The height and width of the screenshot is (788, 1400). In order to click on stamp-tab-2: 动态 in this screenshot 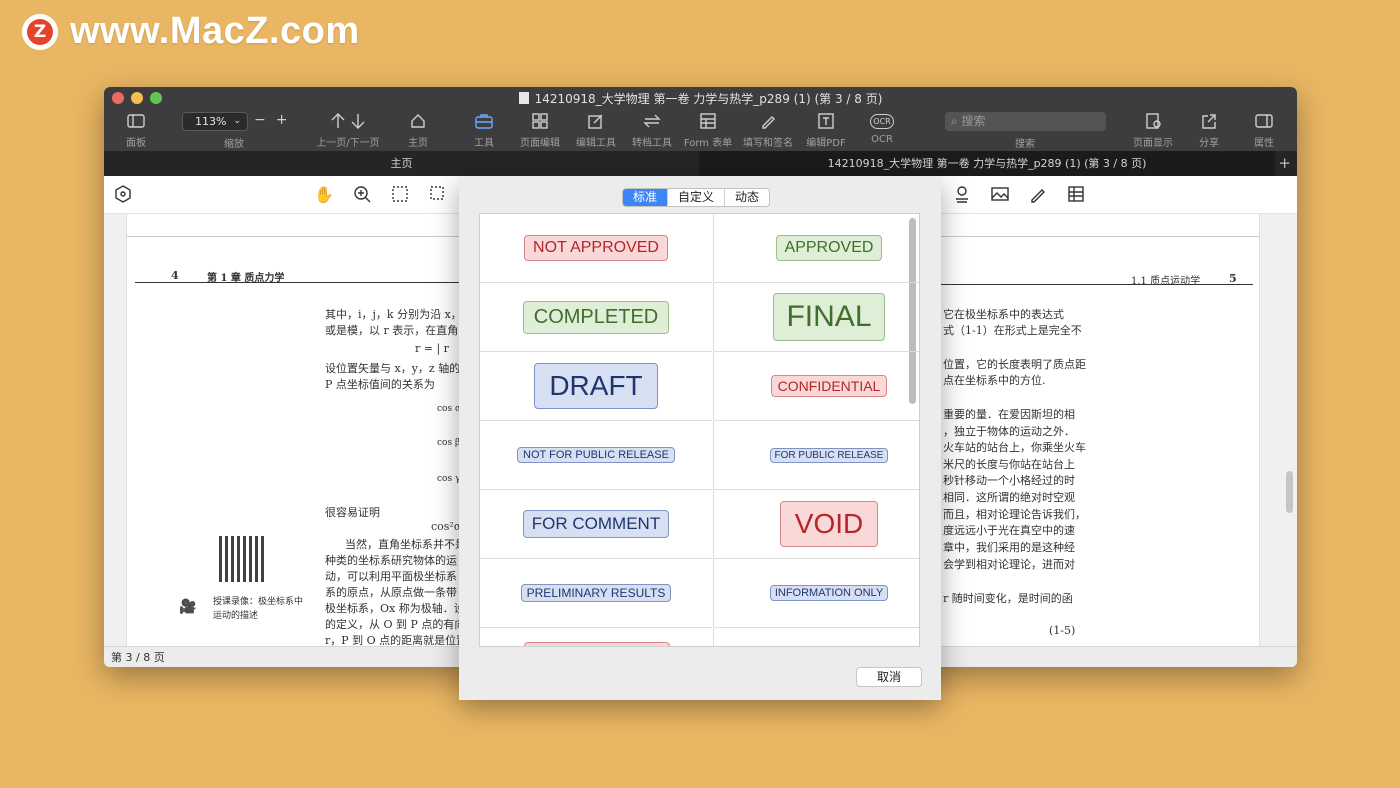, I will do `click(746, 197)`.